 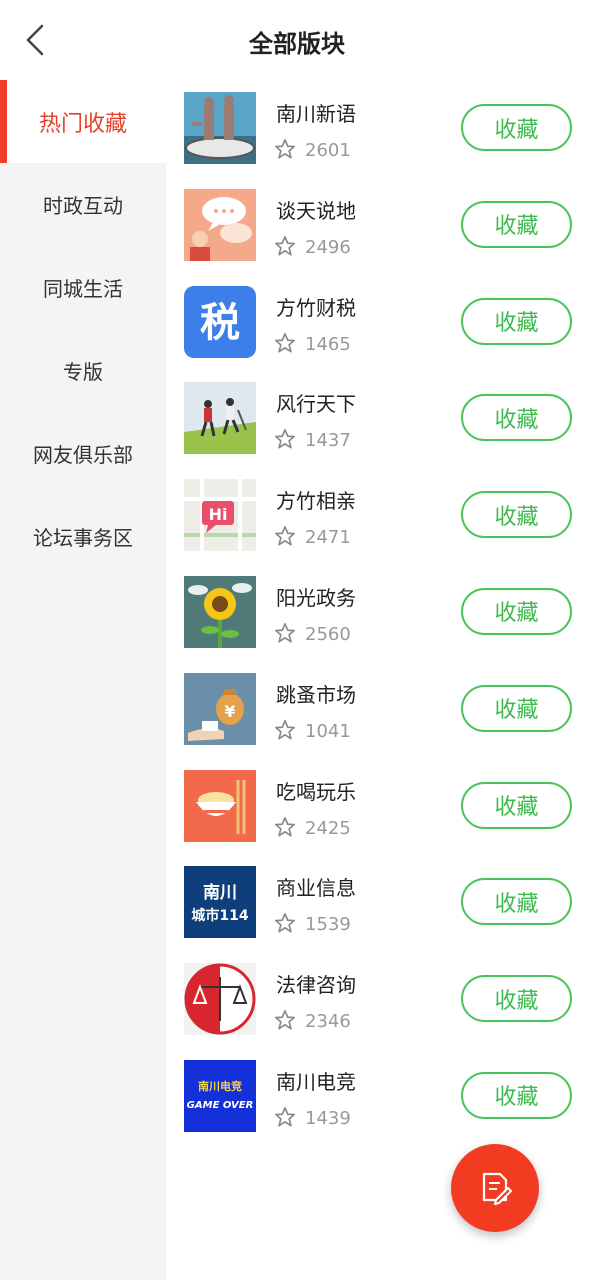 What do you see at coordinates (220, 611) in the screenshot?
I see `sunflower-icon` at bounding box center [220, 611].